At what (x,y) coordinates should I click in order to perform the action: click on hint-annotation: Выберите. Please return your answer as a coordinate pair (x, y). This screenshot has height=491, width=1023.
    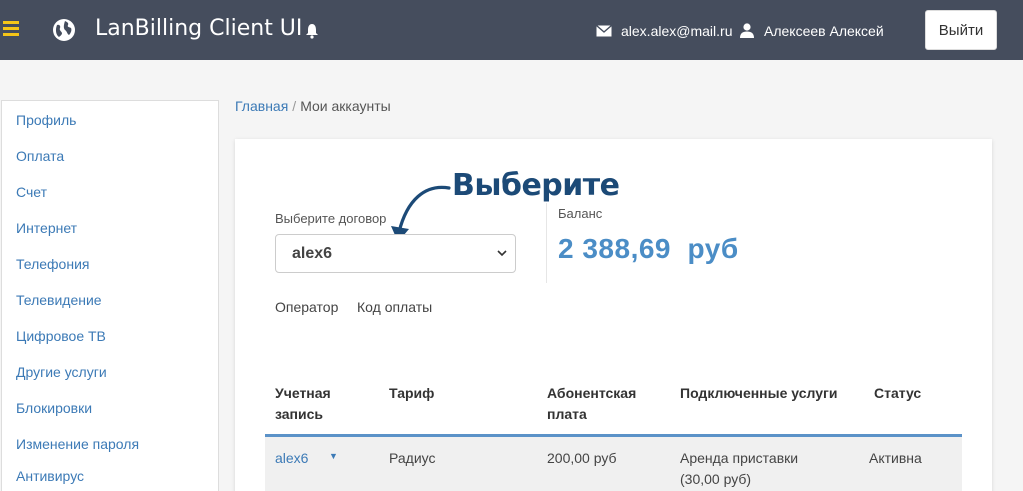
    Looking at the image, I should click on (536, 185).